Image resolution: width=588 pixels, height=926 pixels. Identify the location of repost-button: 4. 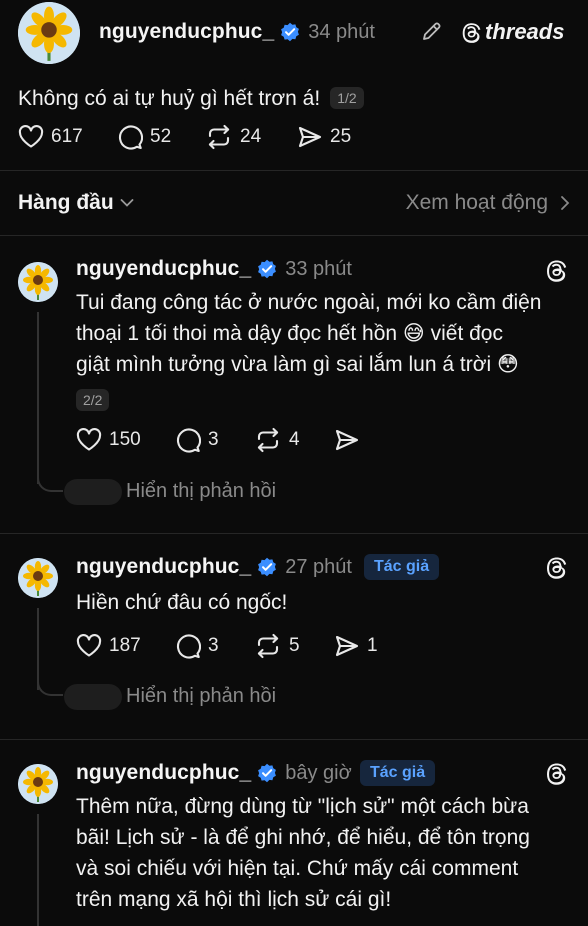
(277, 440).